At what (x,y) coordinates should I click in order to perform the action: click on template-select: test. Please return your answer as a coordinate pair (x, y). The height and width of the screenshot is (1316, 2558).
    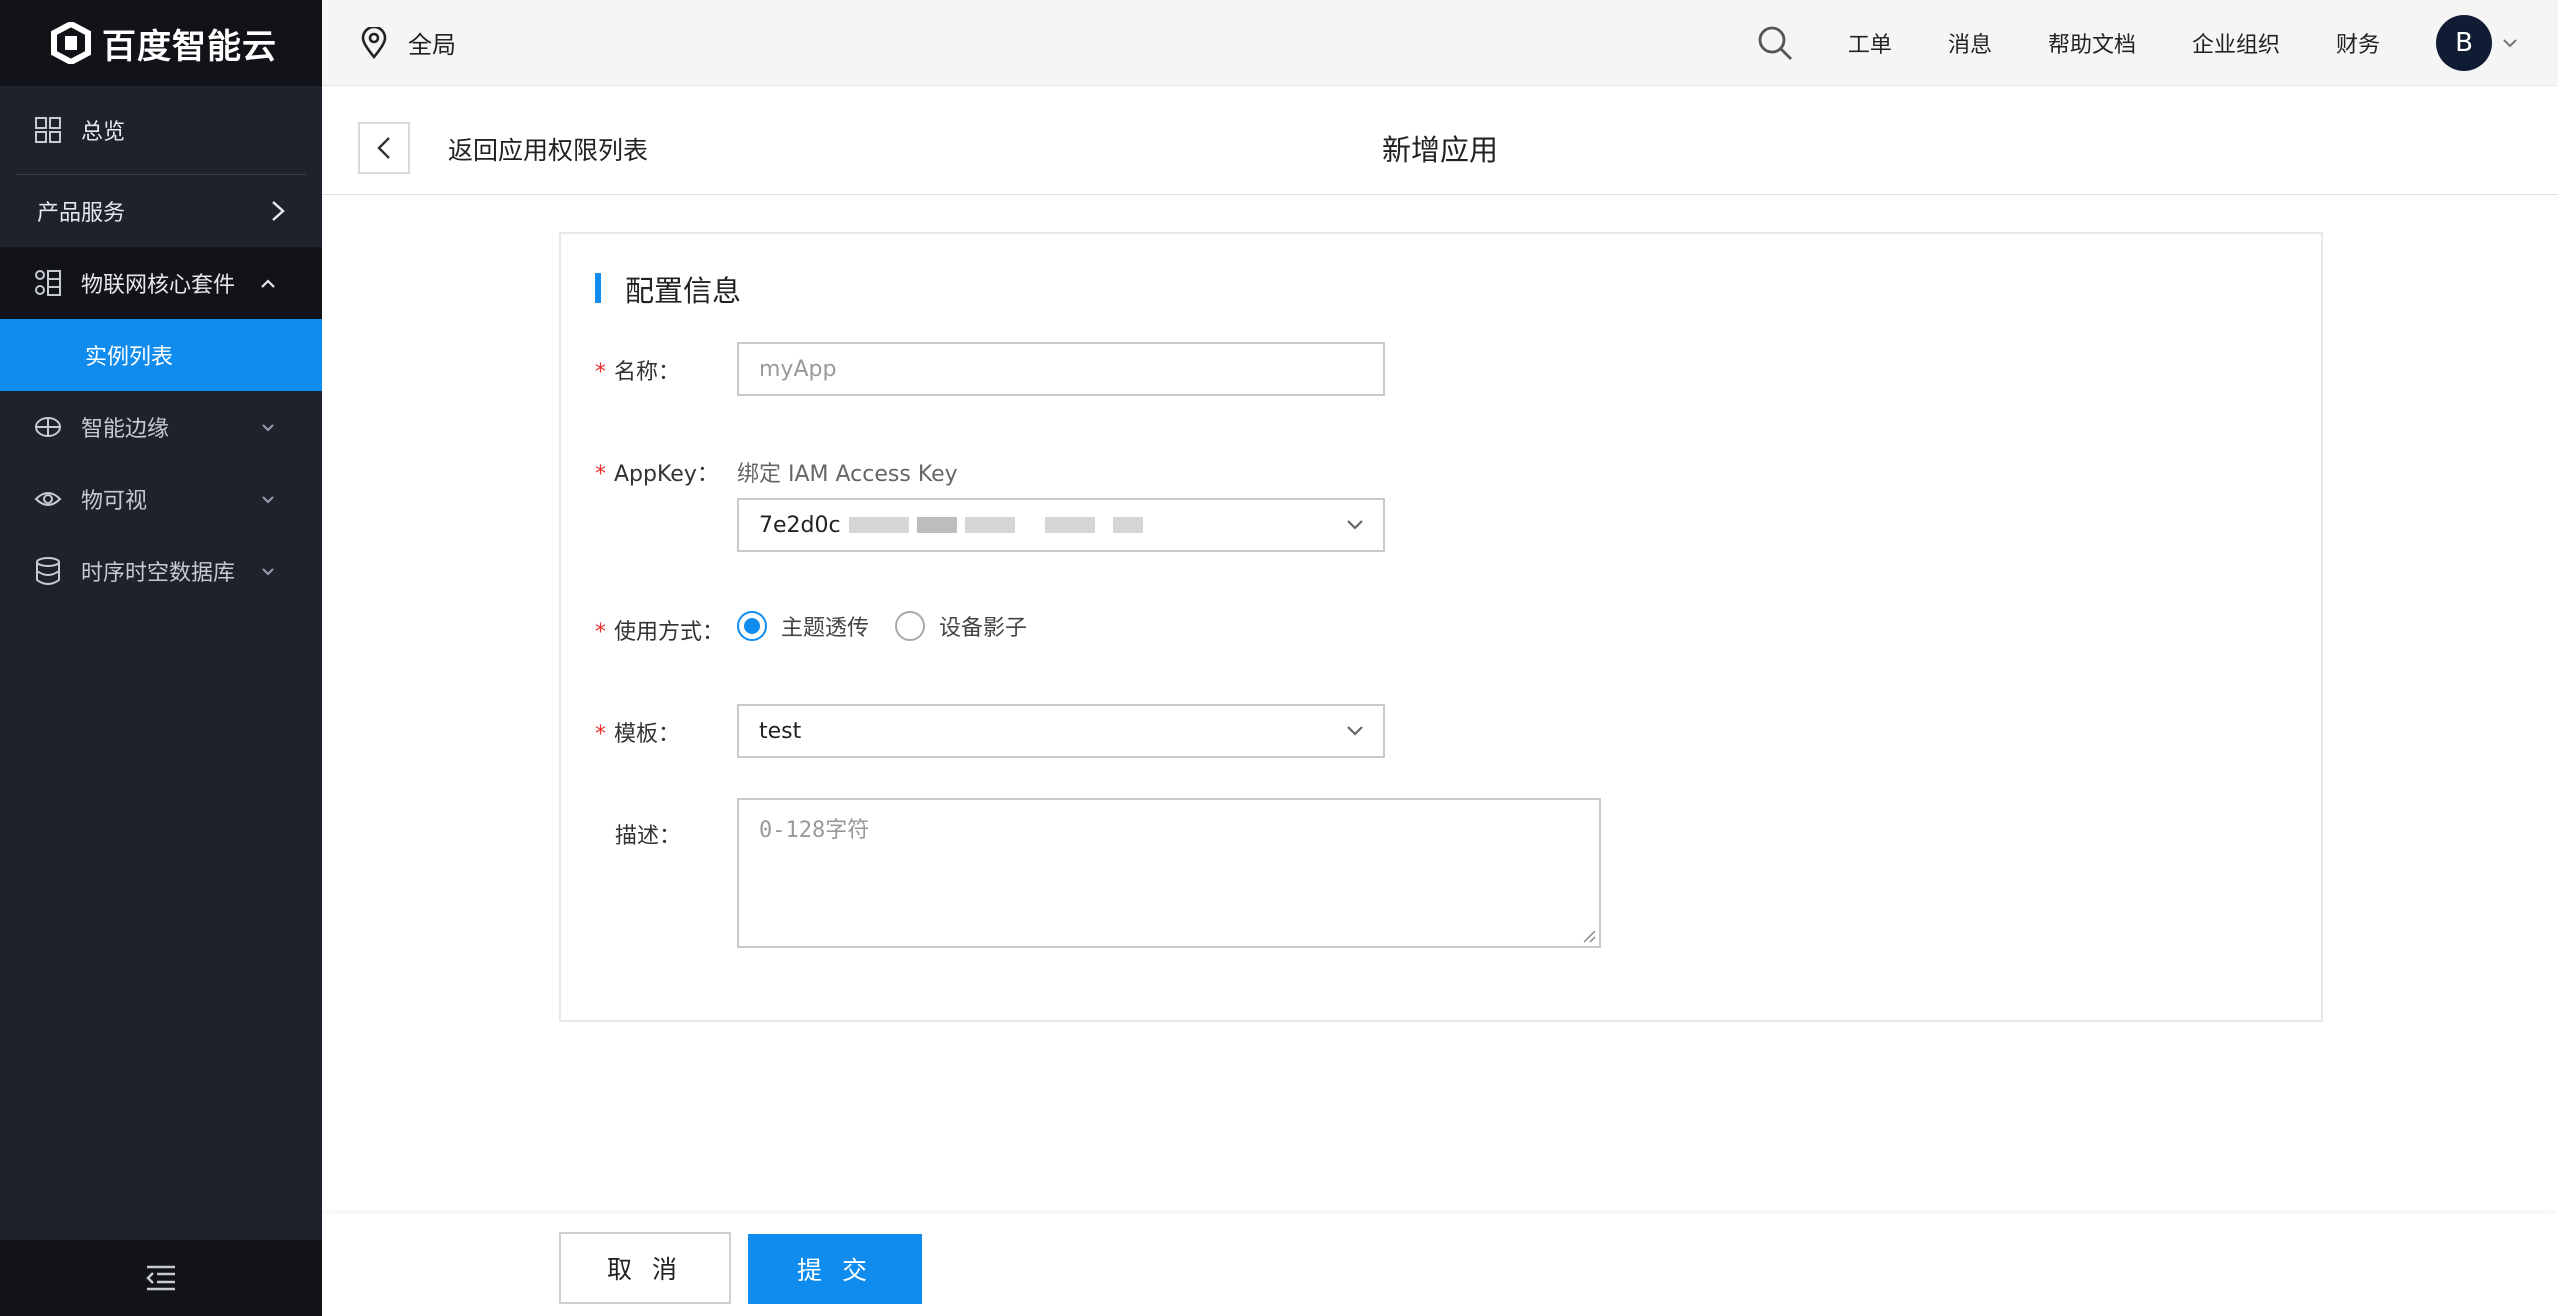
    Looking at the image, I should click on (1061, 731).